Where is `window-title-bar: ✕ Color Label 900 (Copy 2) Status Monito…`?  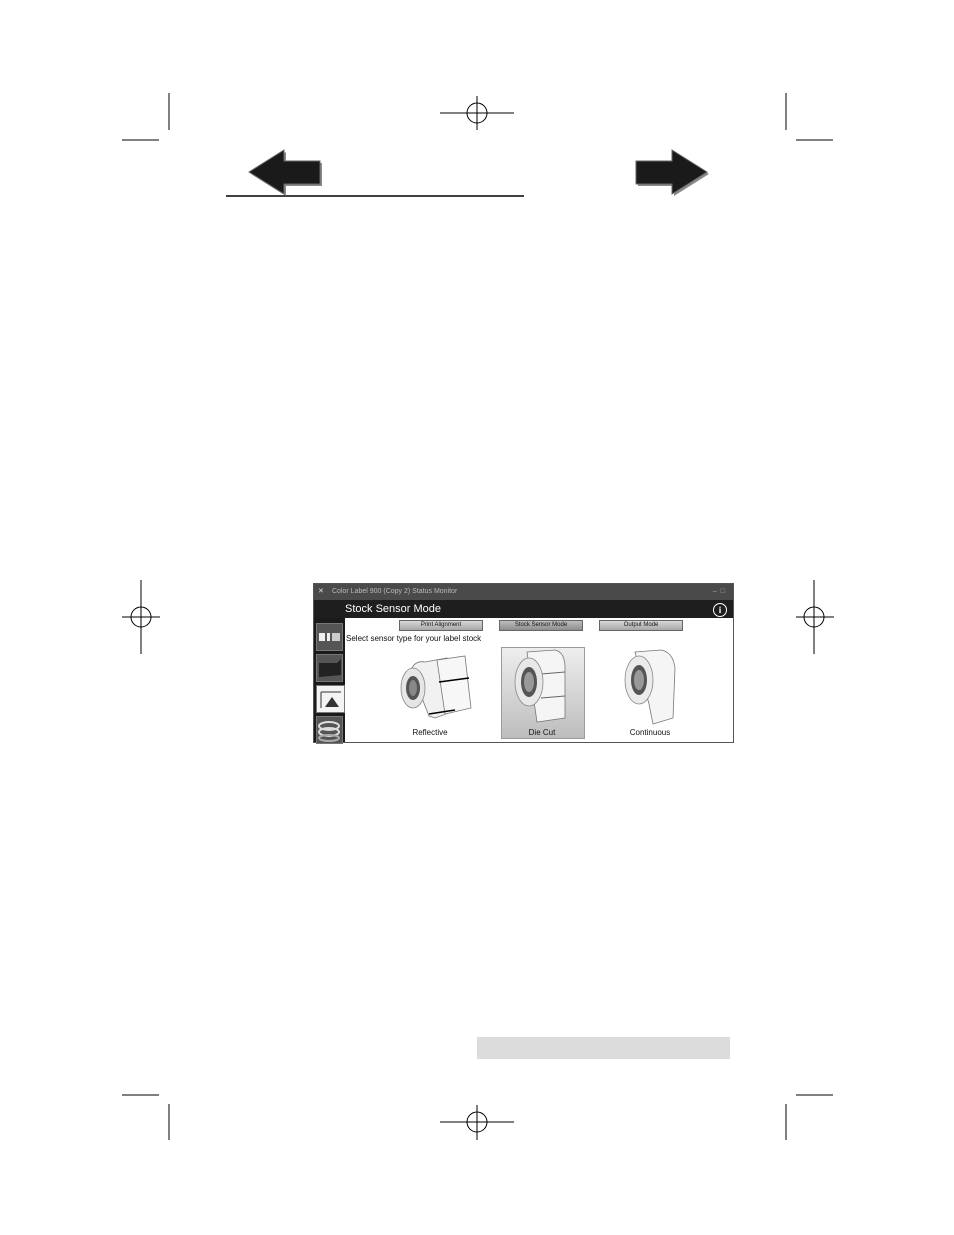 window-title-bar: ✕ Color Label 900 (Copy 2) Status Monito… is located at coordinates (523, 592).